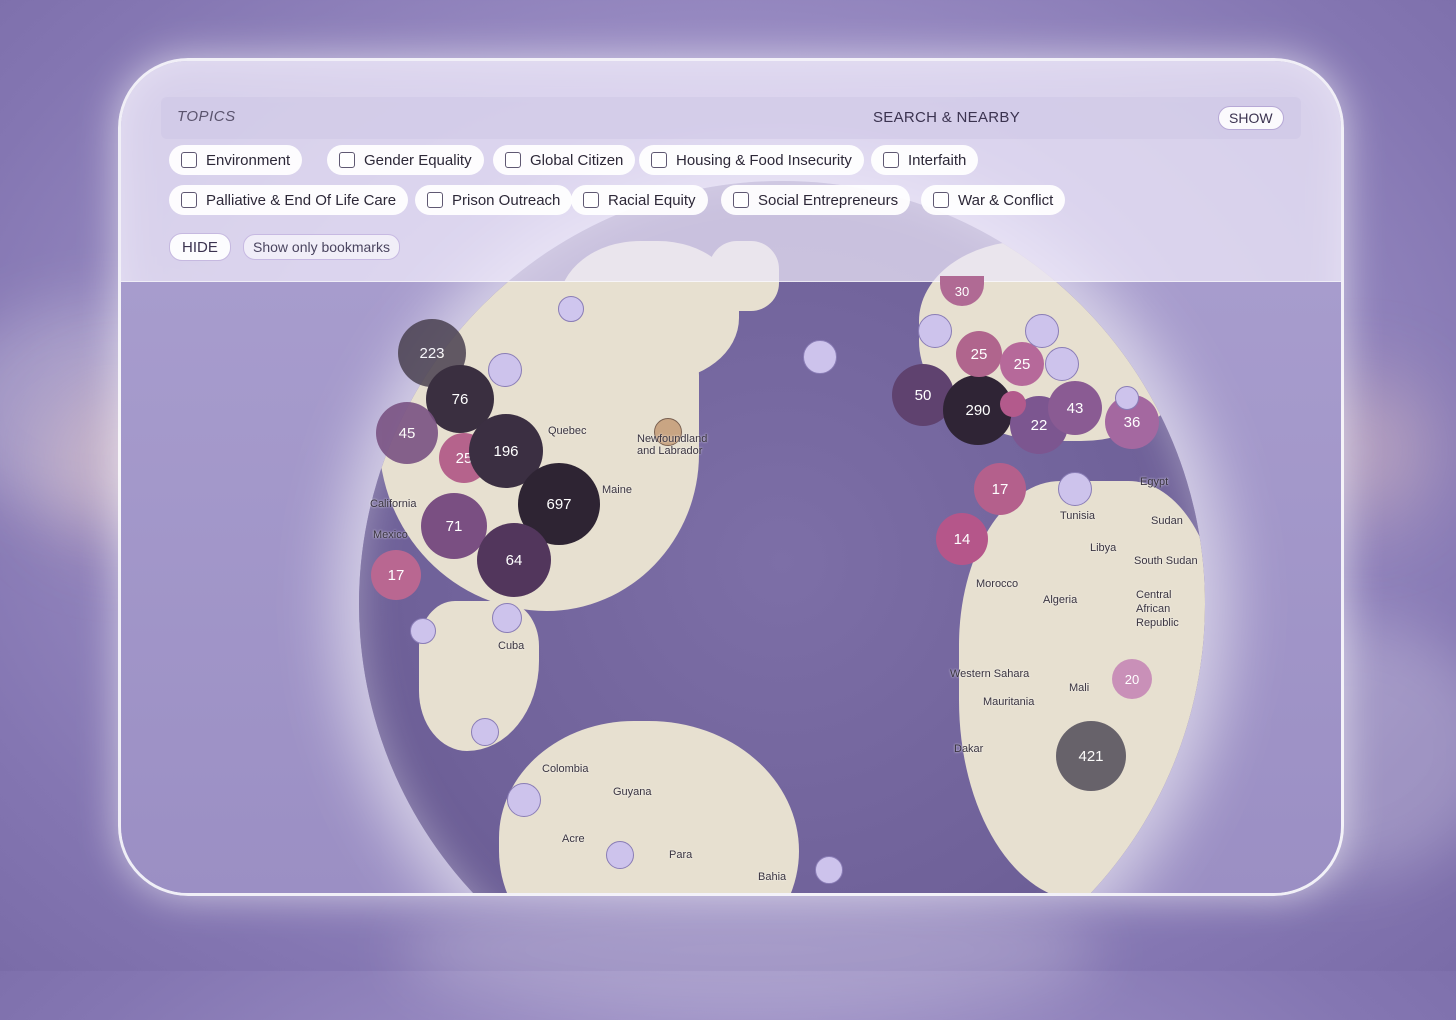 The height and width of the screenshot is (1020, 1456). I want to click on show-button: SHOW, so click(1251, 118).